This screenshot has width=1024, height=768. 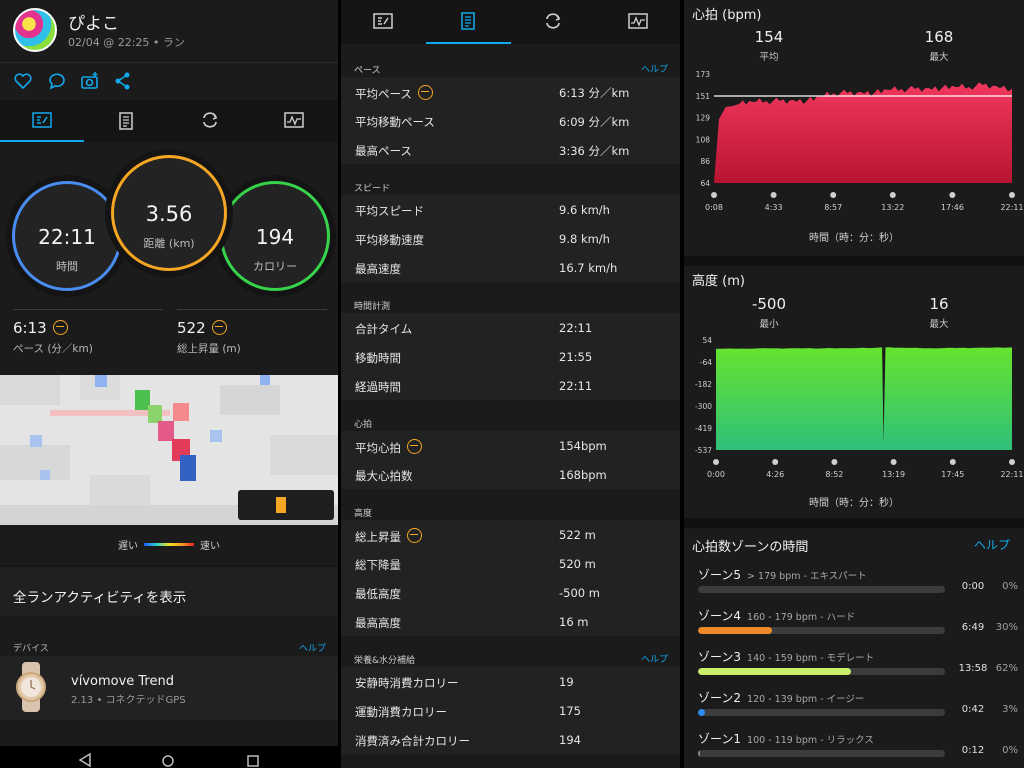 I want to click on detail-row: 平均心拍 154bpm, so click(x=510, y=445).